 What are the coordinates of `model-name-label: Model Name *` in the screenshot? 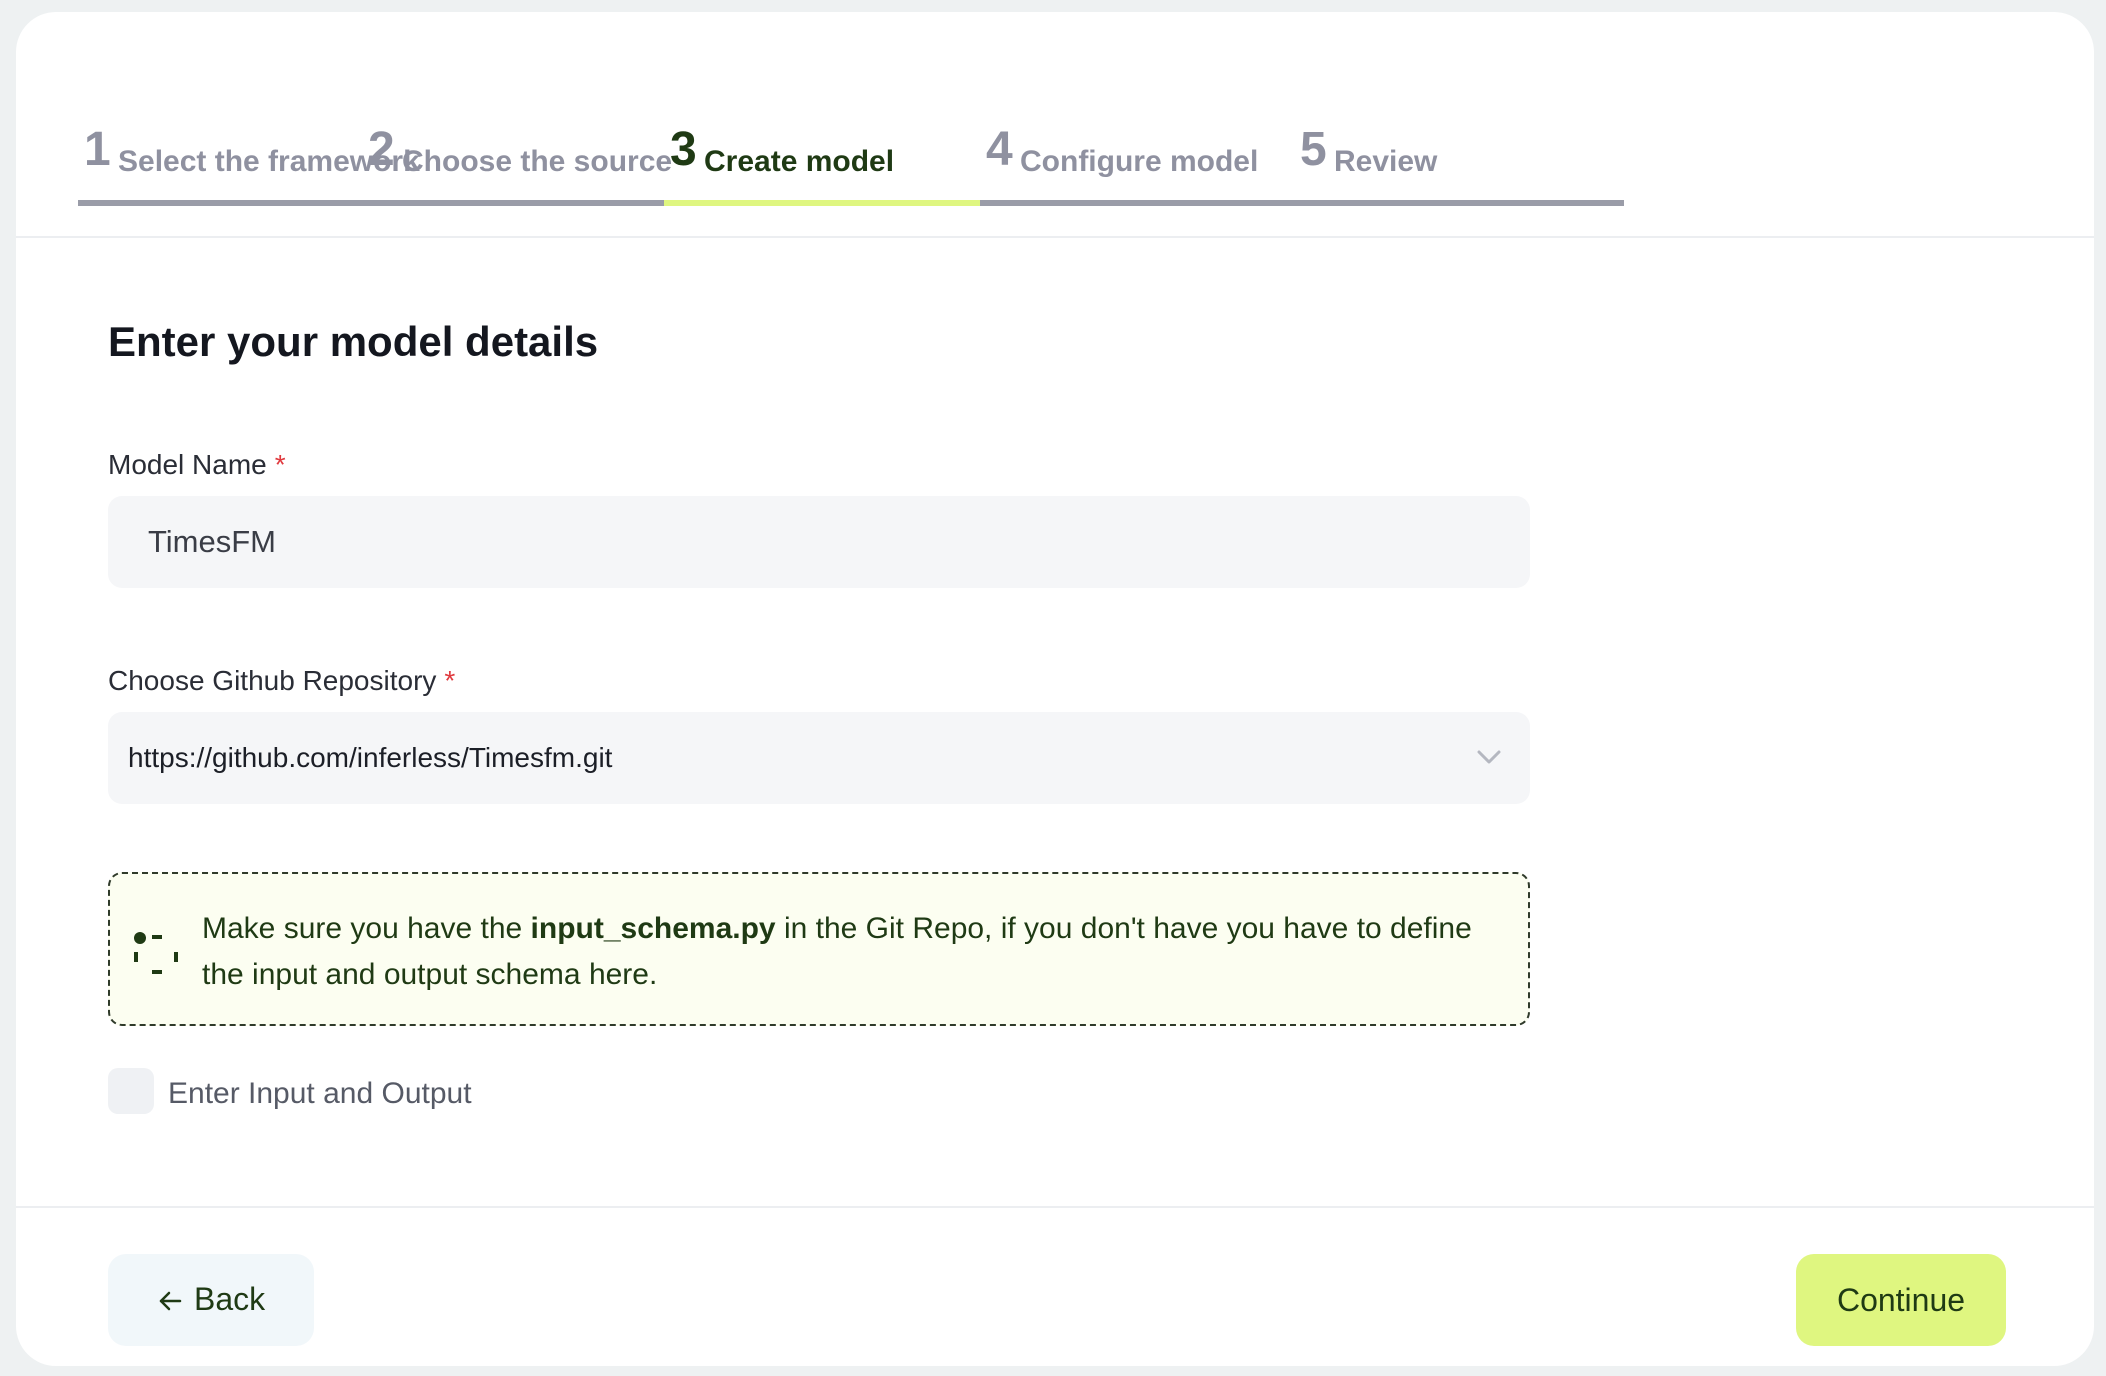 It's located at (197, 465).